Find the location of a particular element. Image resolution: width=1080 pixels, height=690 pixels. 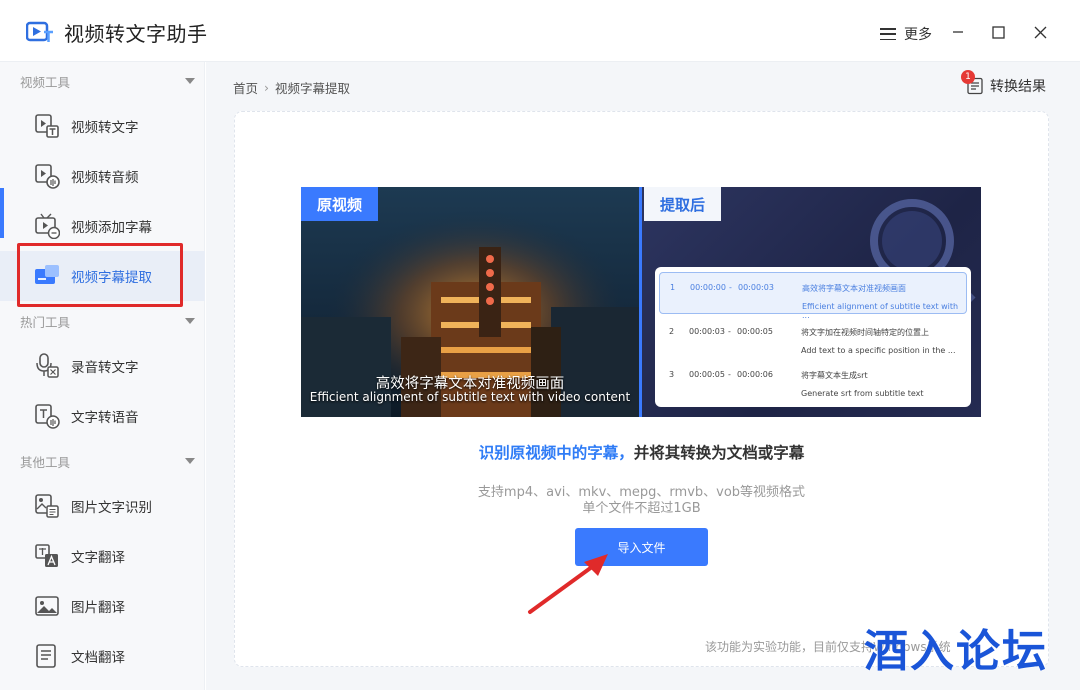

video-to-text-icon is located at coordinates (47, 126).